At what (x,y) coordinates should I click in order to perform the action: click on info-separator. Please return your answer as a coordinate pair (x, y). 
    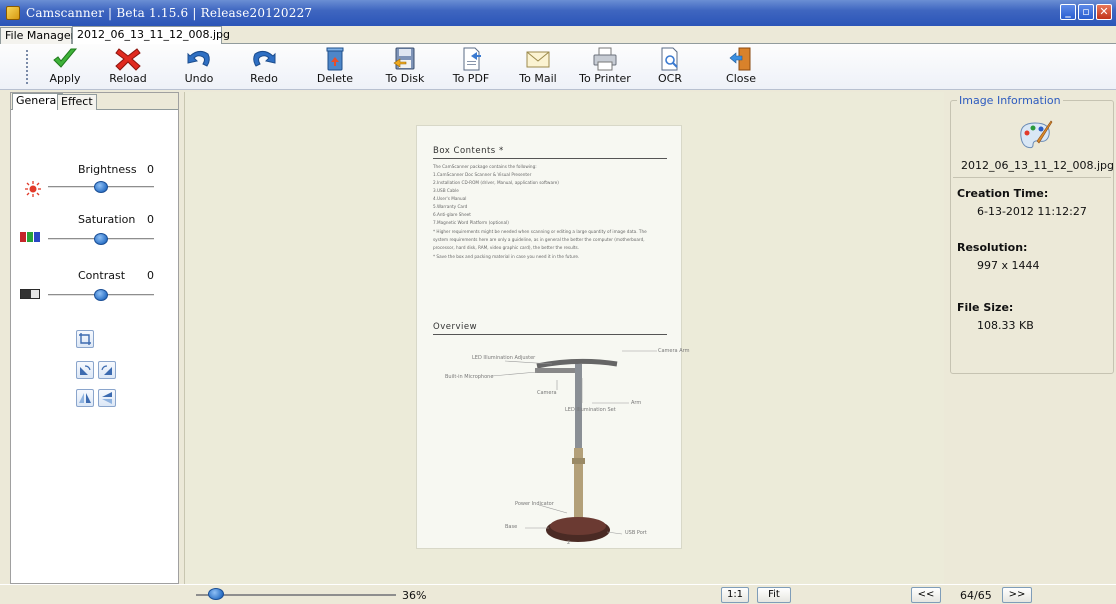
    Looking at the image, I should click on (1032, 177).